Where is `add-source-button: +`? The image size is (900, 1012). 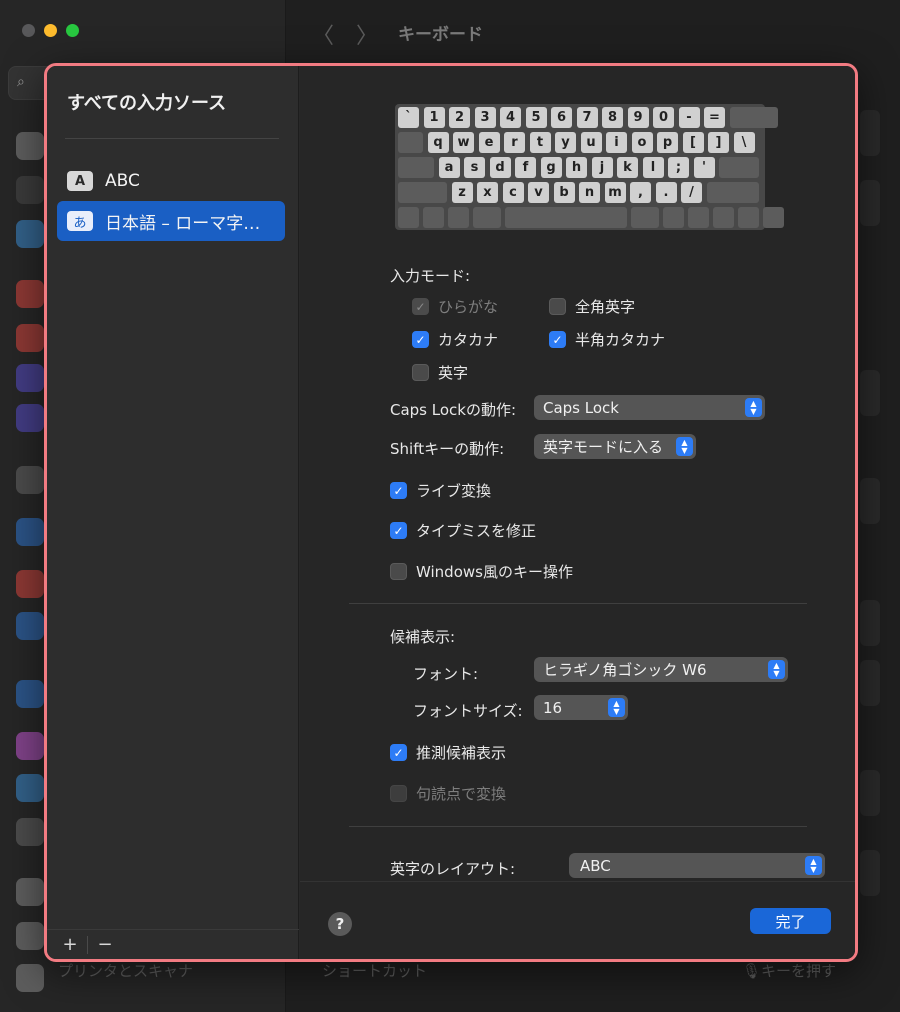
add-source-button: + is located at coordinates (70, 944).